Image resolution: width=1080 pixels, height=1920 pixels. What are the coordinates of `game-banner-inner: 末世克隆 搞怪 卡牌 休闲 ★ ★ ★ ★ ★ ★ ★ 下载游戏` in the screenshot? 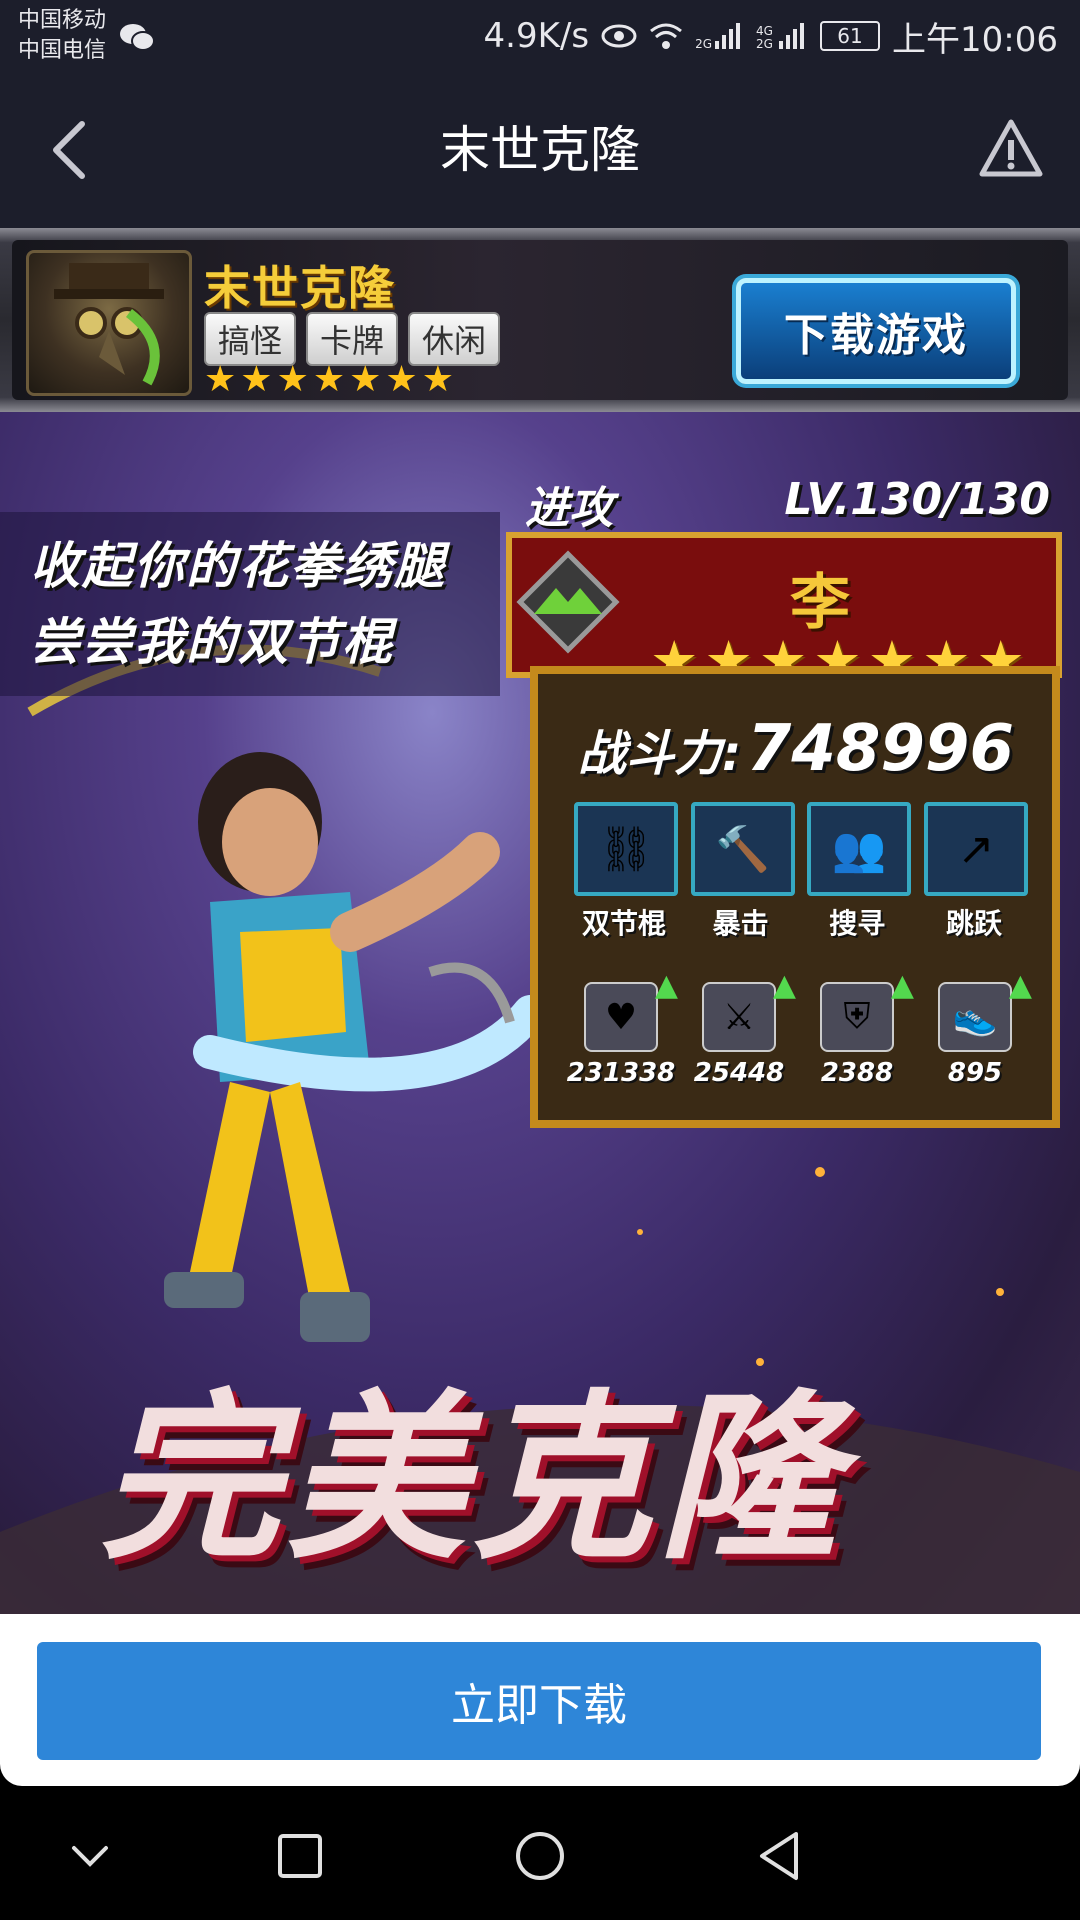 It's located at (540, 320).